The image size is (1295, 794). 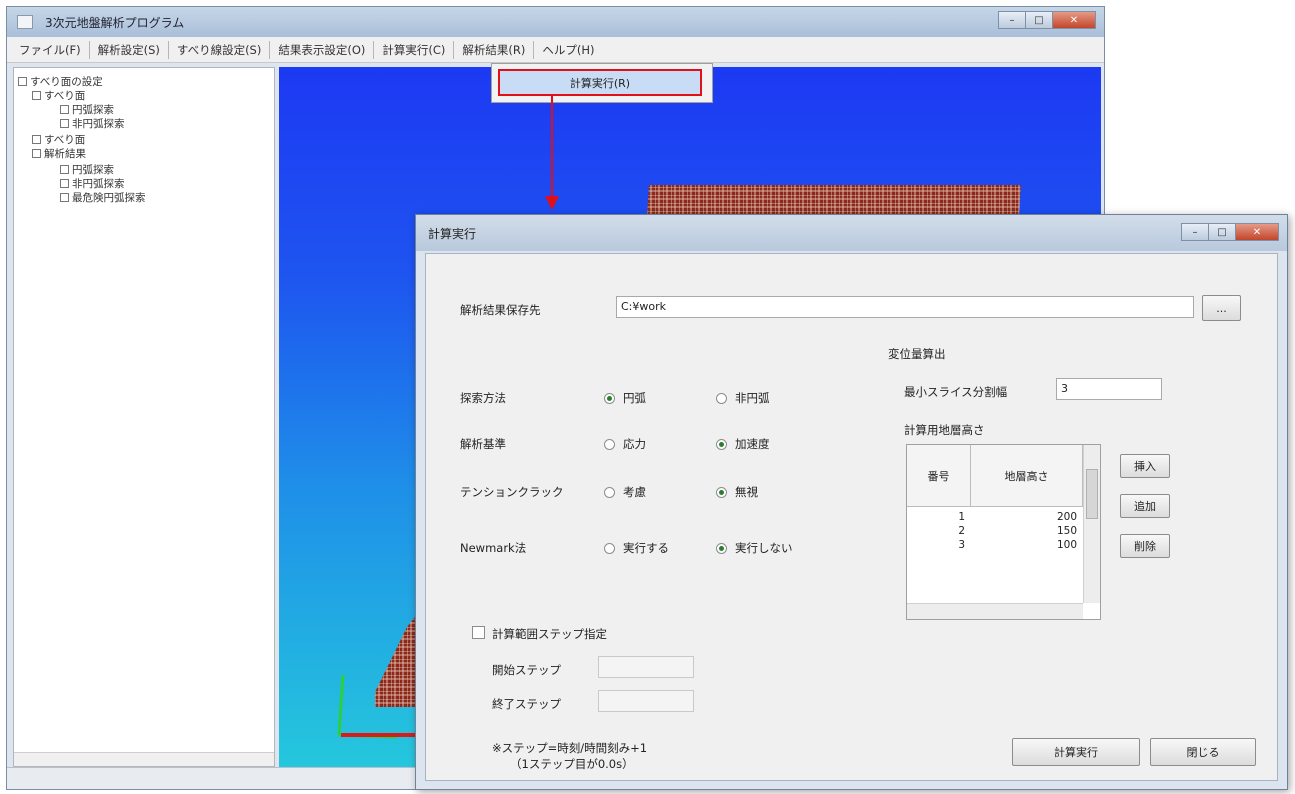 I want to click on criteria-acceleration-radio: 加速度, so click(x=743, y=444).